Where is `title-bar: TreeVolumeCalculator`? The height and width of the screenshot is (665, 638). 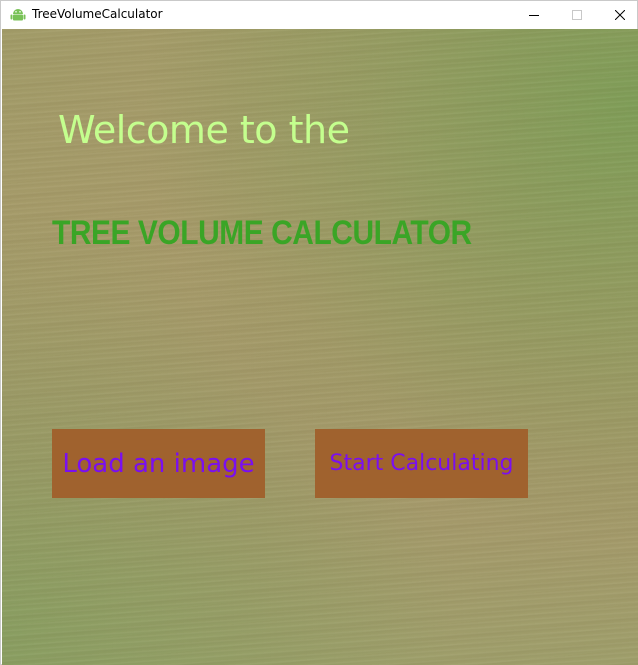
title-bar: TreeVolumeCalculator is located at coordinates (319, 14).